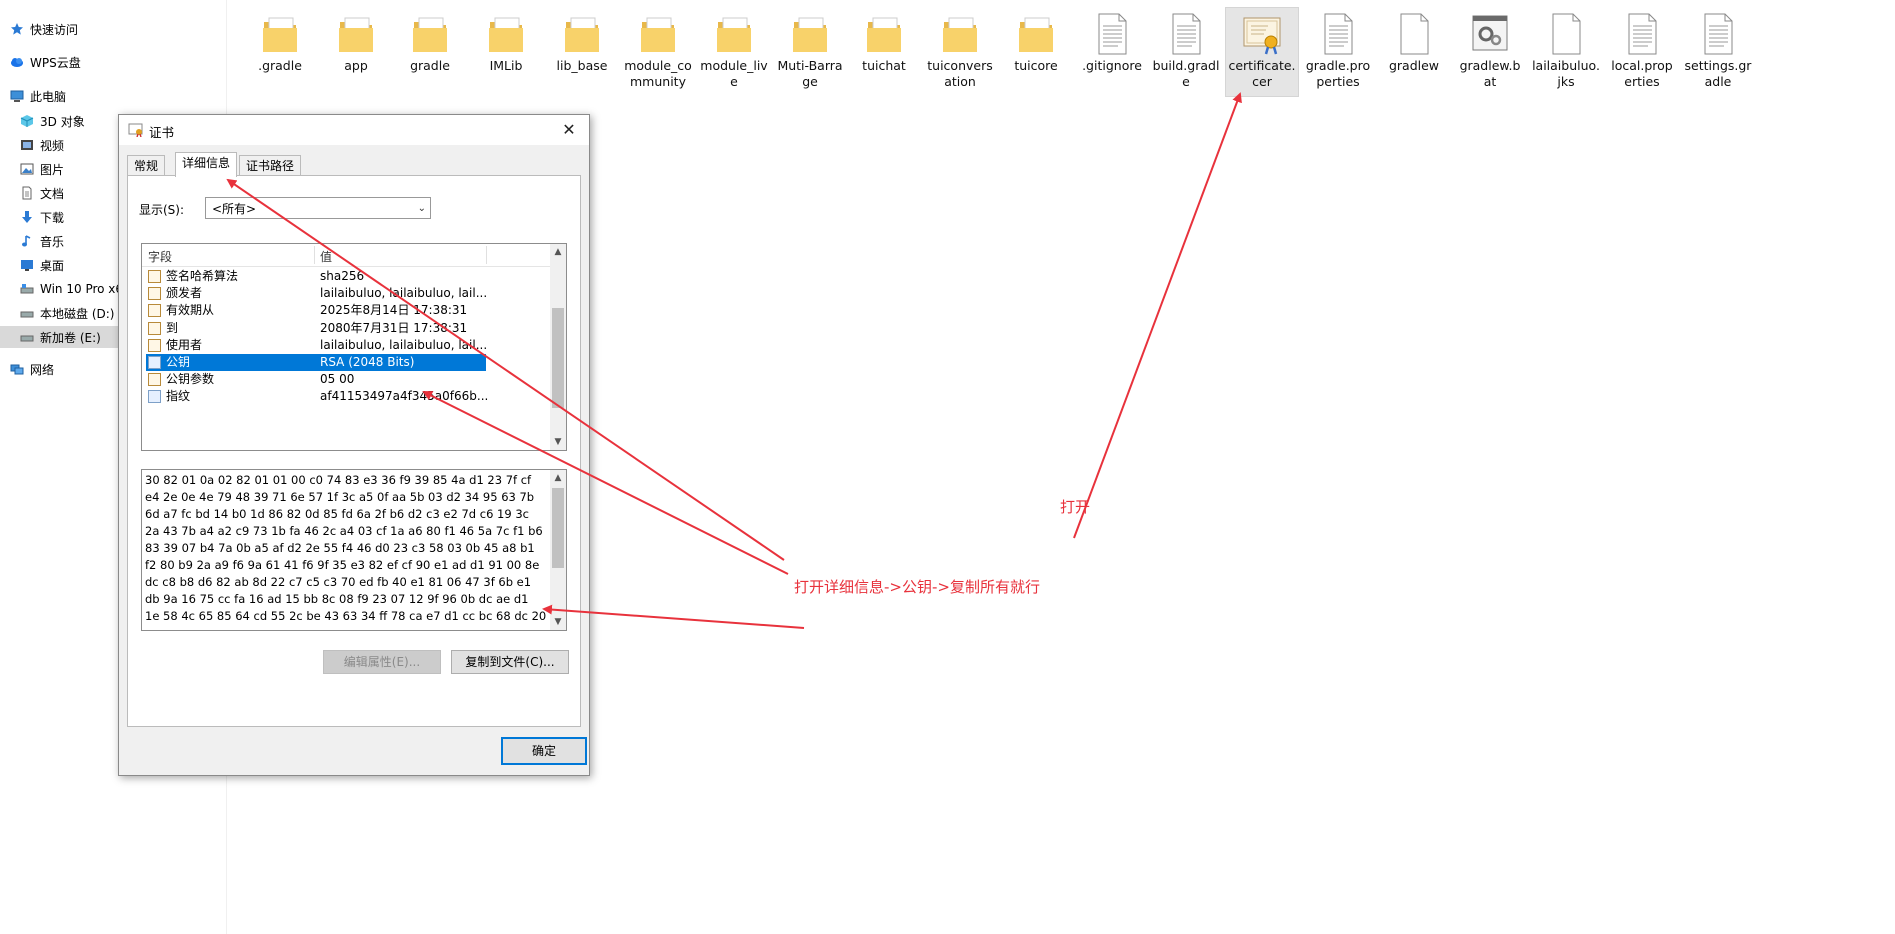 Image resolution: width=1895 pixels, height=934 pixels. I want to click on annotation-open: 打开, so click(1075, 507).